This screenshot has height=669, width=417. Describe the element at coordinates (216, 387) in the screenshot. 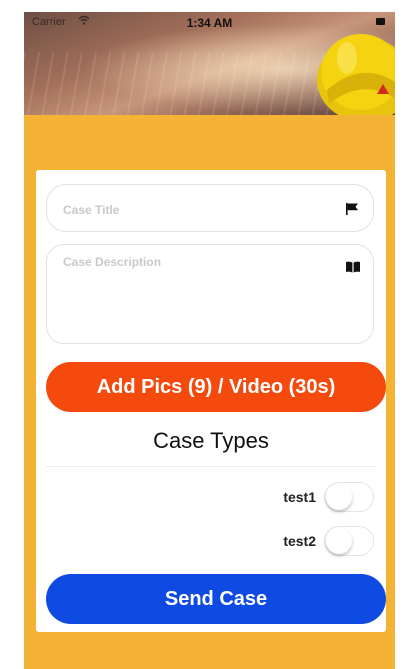

I see `add-media-button: Add Pics (9) / Video (30s)` at that location.